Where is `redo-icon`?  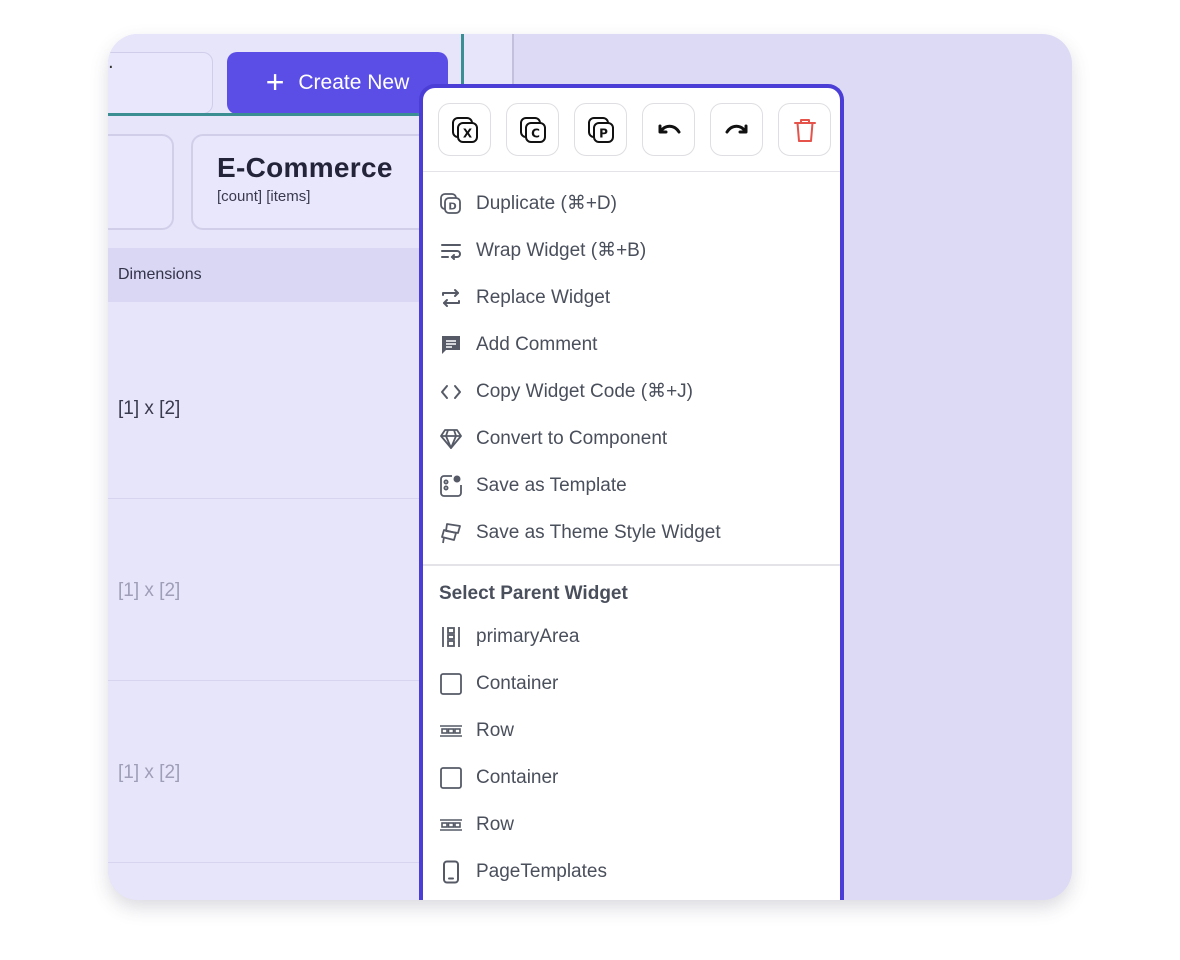
redo-icon is located at coordinates (736, 128).